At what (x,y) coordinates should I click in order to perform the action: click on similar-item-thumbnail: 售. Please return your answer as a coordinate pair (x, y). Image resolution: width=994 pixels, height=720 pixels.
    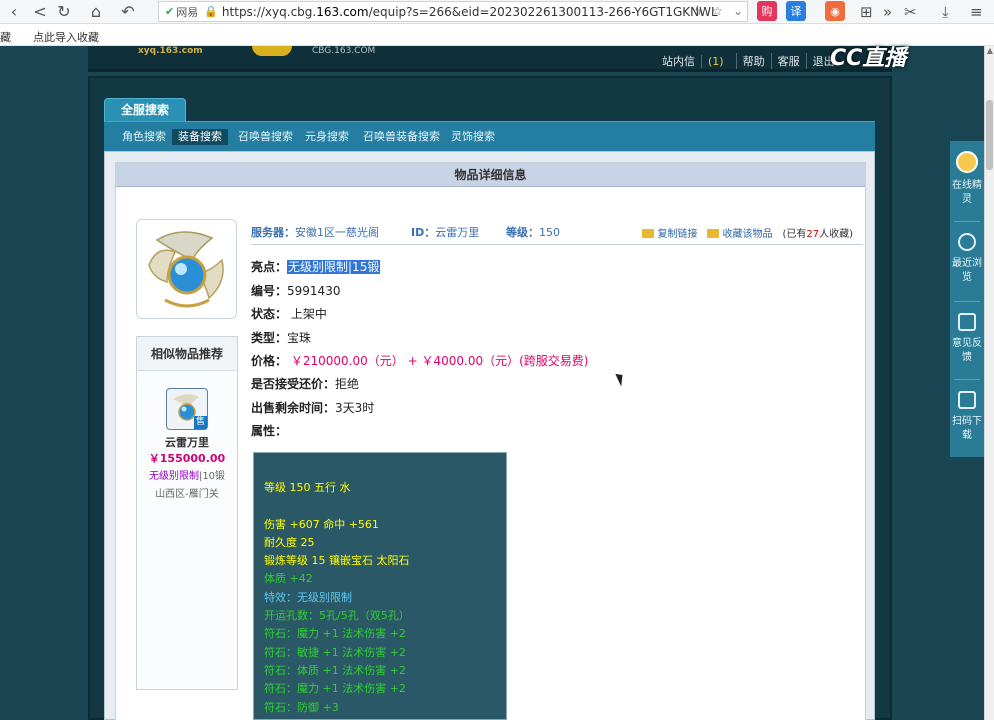
    Looking at the image, I should click on (187, 409).